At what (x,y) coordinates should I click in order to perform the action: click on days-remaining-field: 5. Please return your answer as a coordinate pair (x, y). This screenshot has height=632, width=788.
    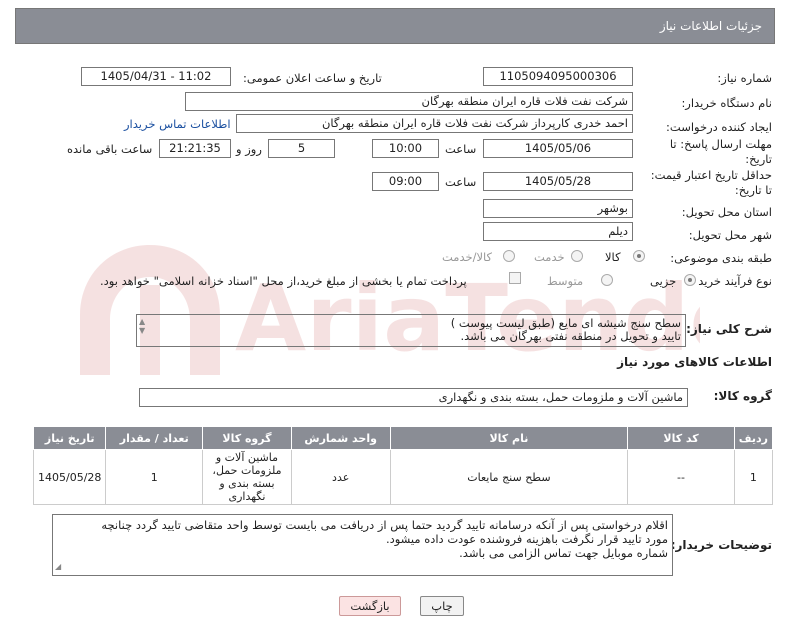
    Looking at the image, I should click on (301, 148).